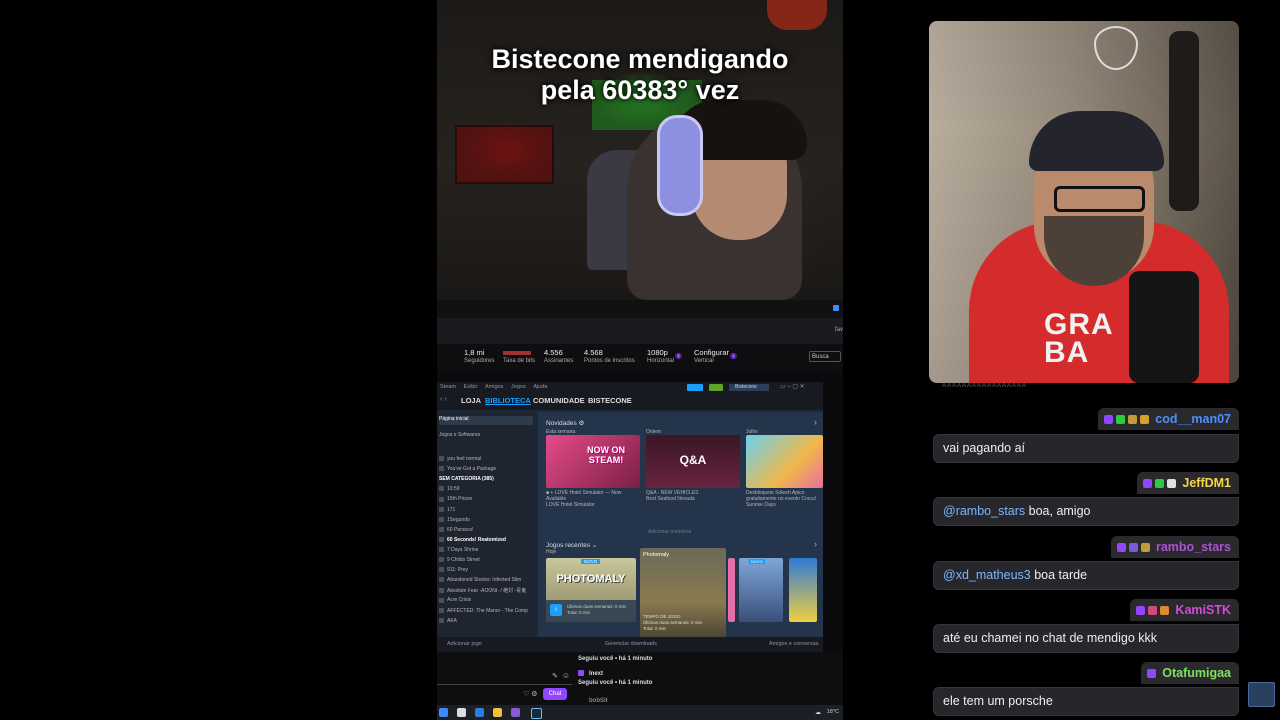 Image resolution: width=1280 pixels, height=720 pixels. I want to click on emote-icon: ✎, so click(555, 676).